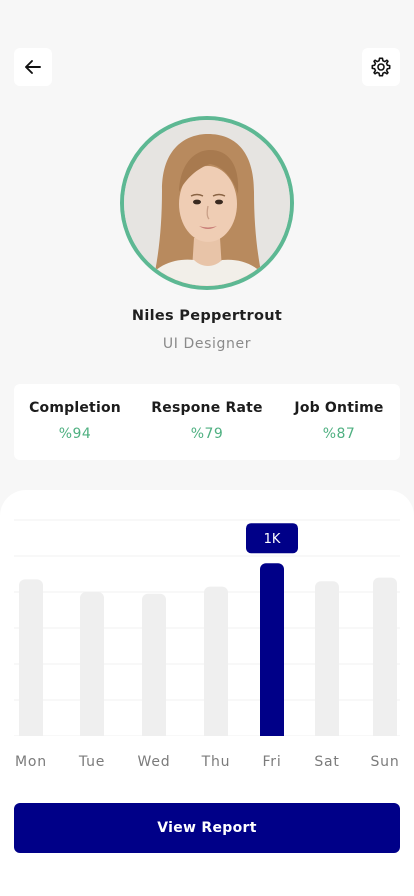 Image resolution: width=414 pixels, height=896 pixels. What do you see at coordinates (207, 316) in the screenshot?
I see `profile-name: Niles Peppertrout` at bounding box center [207, 316].